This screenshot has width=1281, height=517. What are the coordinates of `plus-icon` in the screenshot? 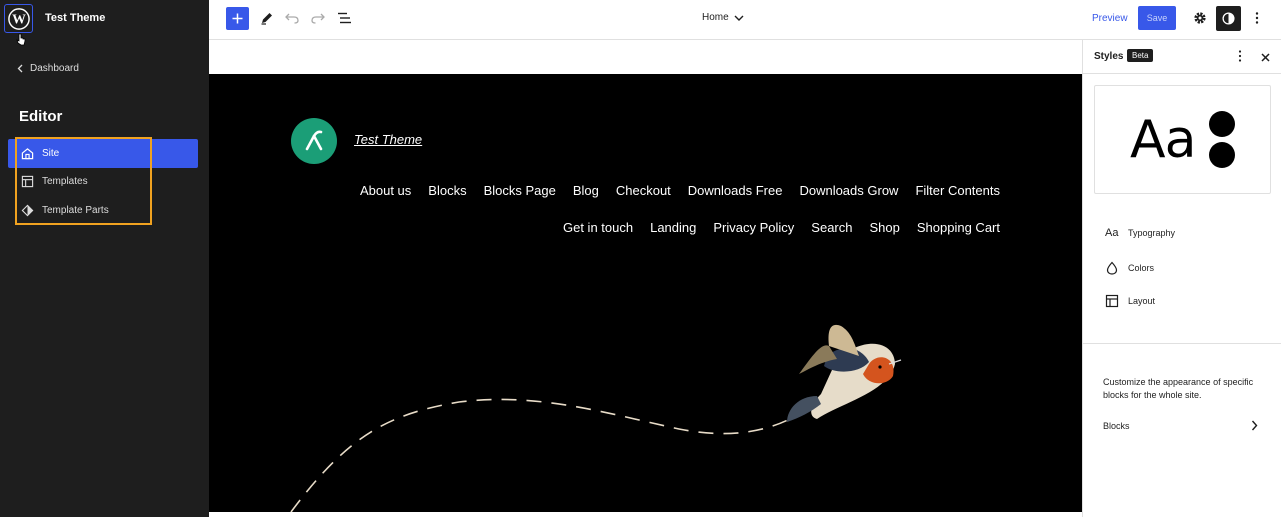 It's located at (237, 18).